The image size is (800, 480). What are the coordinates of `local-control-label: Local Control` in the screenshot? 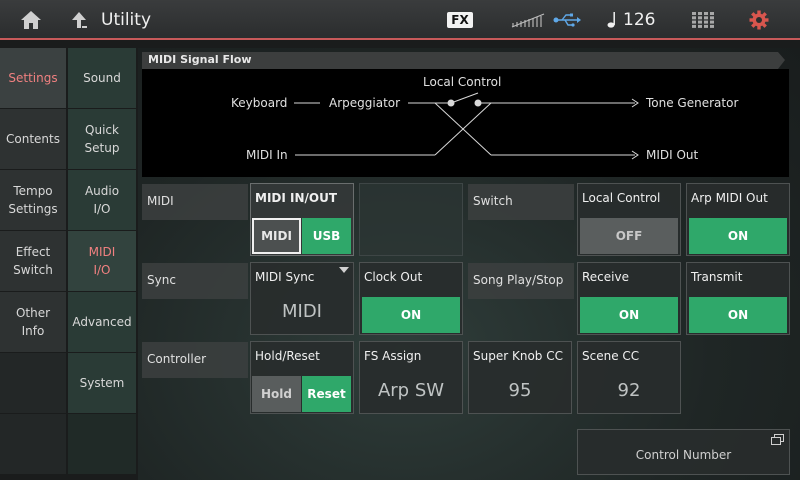 It's located at (621, 198).